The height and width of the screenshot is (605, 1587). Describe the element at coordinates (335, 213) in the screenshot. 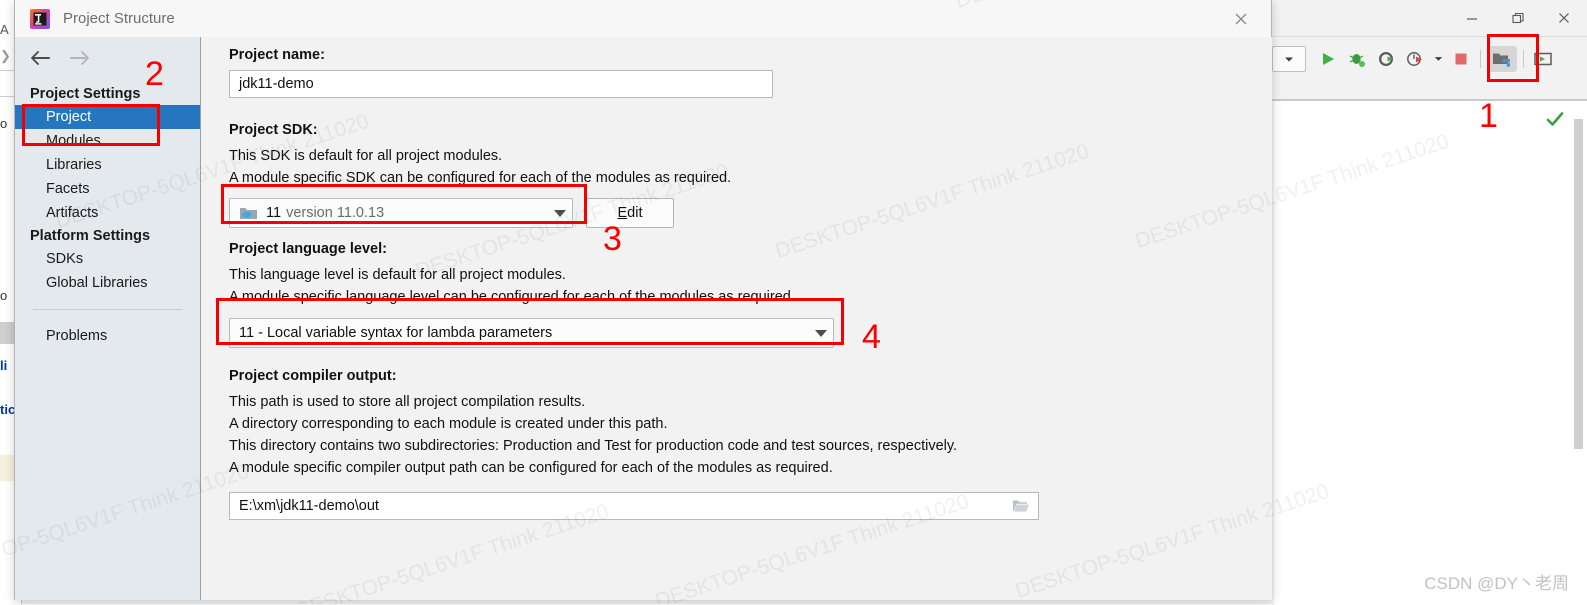

I see `project-sdk-version: version 11.0.13` at that location.